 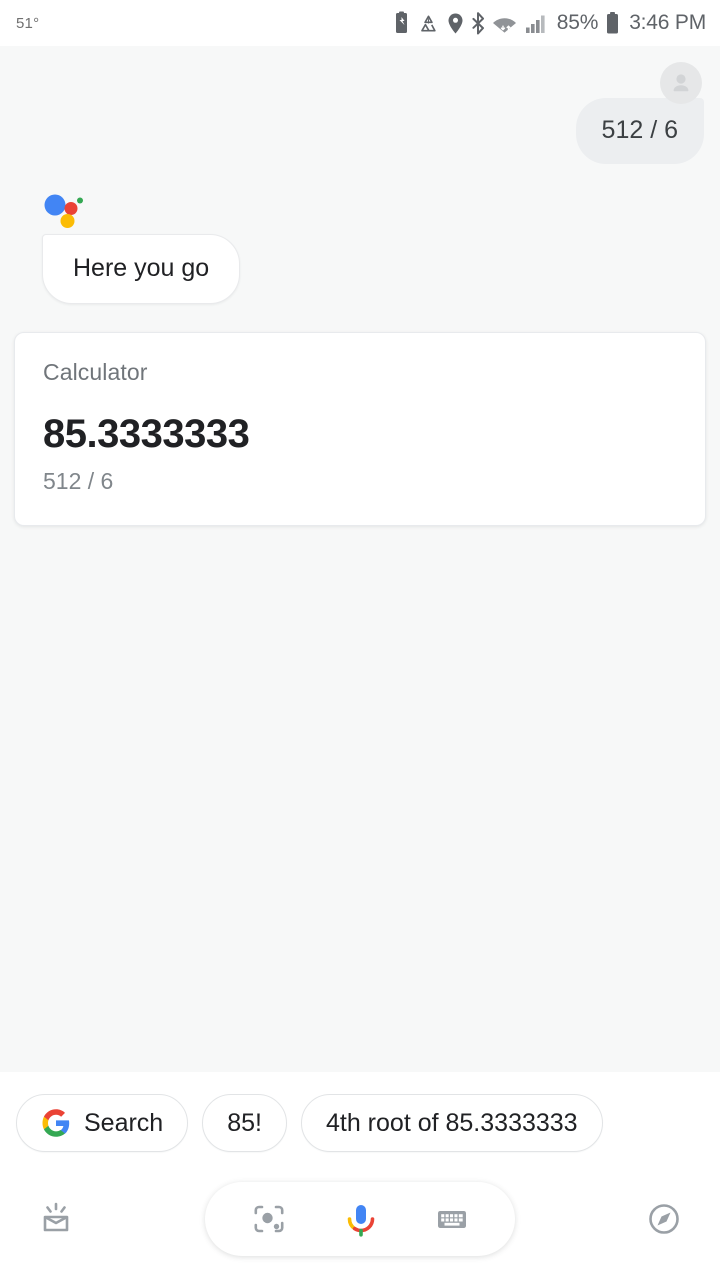 I want to click on bottom-toolbar, so click(x=360, y=1224).